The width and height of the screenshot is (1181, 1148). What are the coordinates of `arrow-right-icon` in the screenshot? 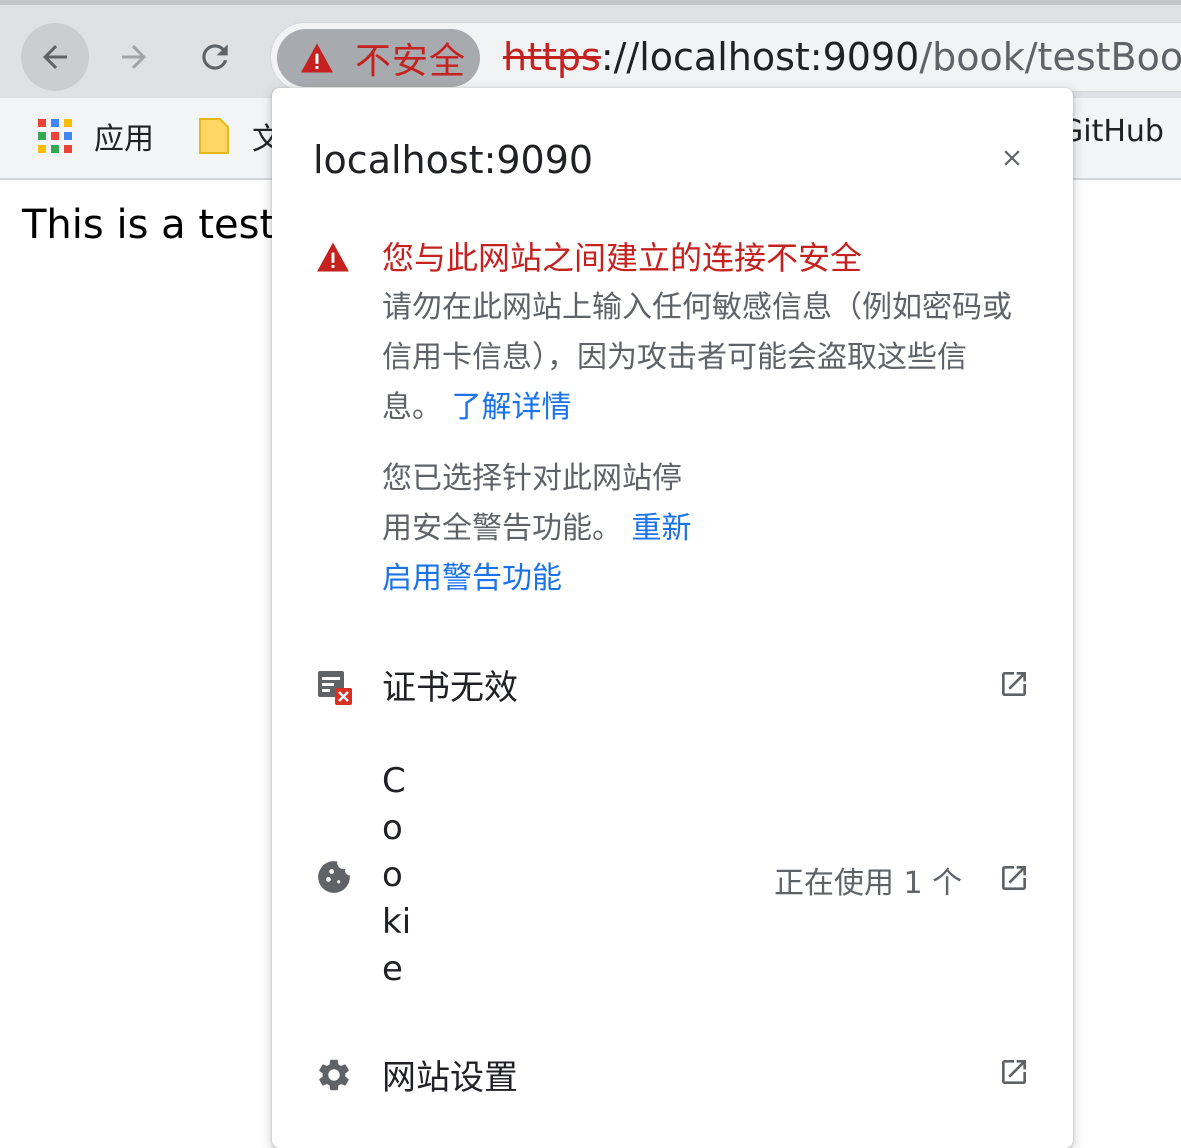 It's located at (134, 57).